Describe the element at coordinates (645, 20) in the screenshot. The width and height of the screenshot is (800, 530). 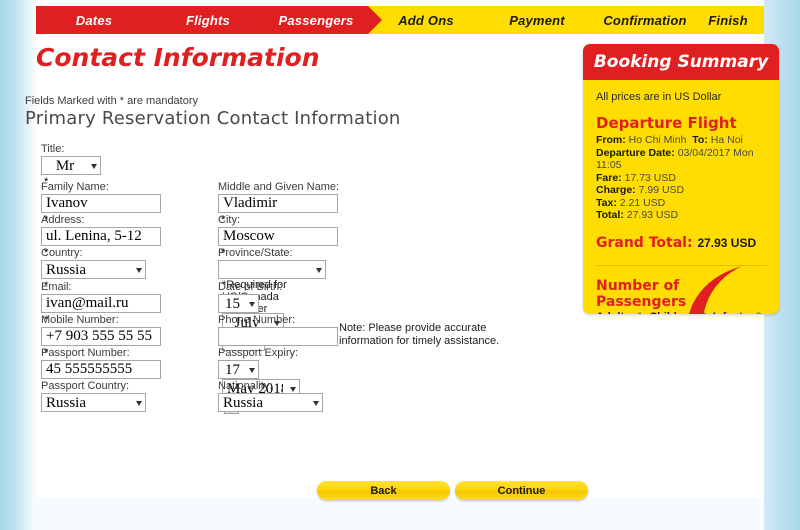
I see `step-confirmation: Confirmation` at that location.